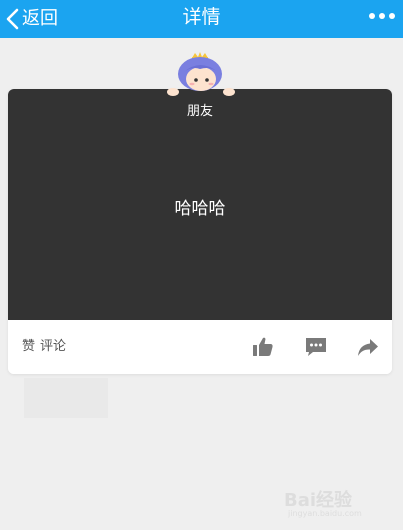 The width and height of the screenshot is (403, 530). I want to click on background-placeholder, so click(66, 398).